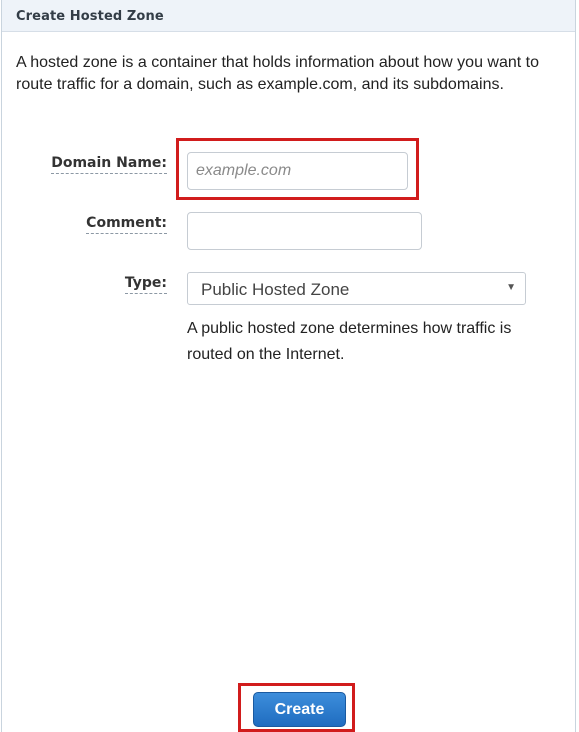 This screenshot has height=732, width=579. I want to click on comment-label: Comment:, so click(126, 224).